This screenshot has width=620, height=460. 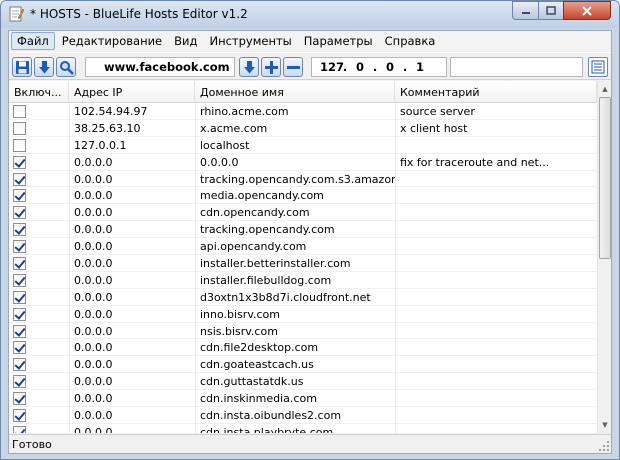 What do you see at coordinates (310, 443) in the screenshot?
I see `status-bar: Готово` at bounding box center [310, 443].